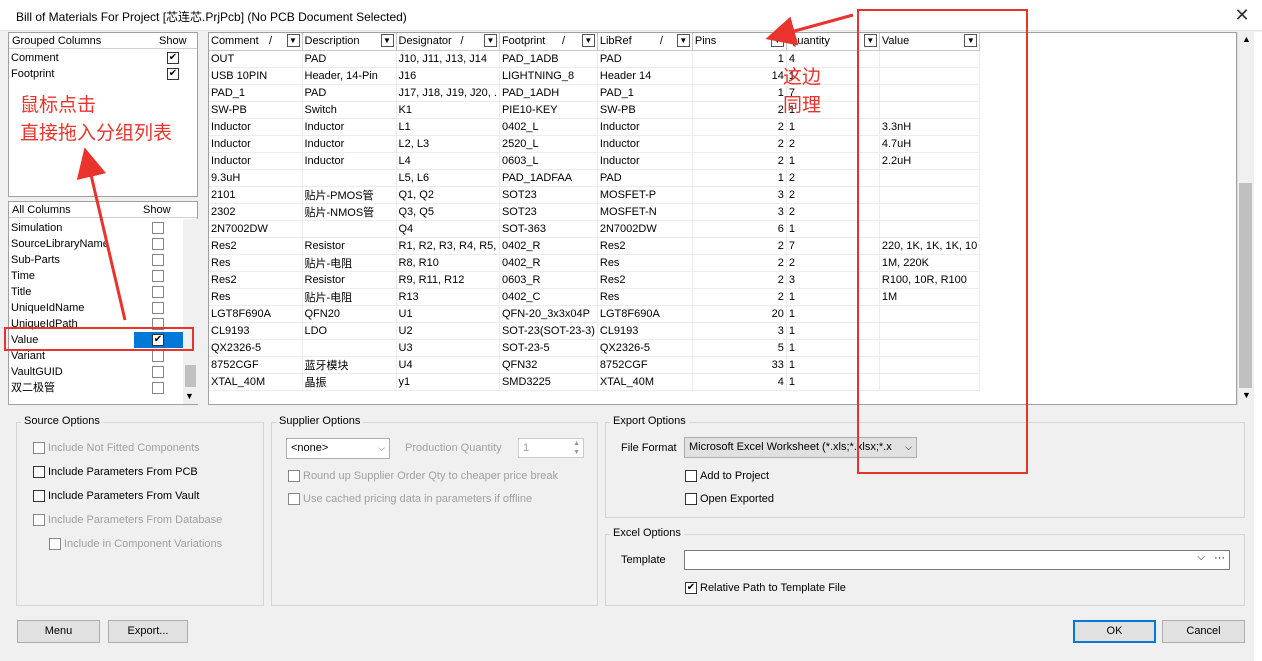 The image size is (1262, 661). What do you see at coordinates (101, 234) in the screenshot?
I see `arrow-to-grouped-columns` at bounding box center [101, 234].